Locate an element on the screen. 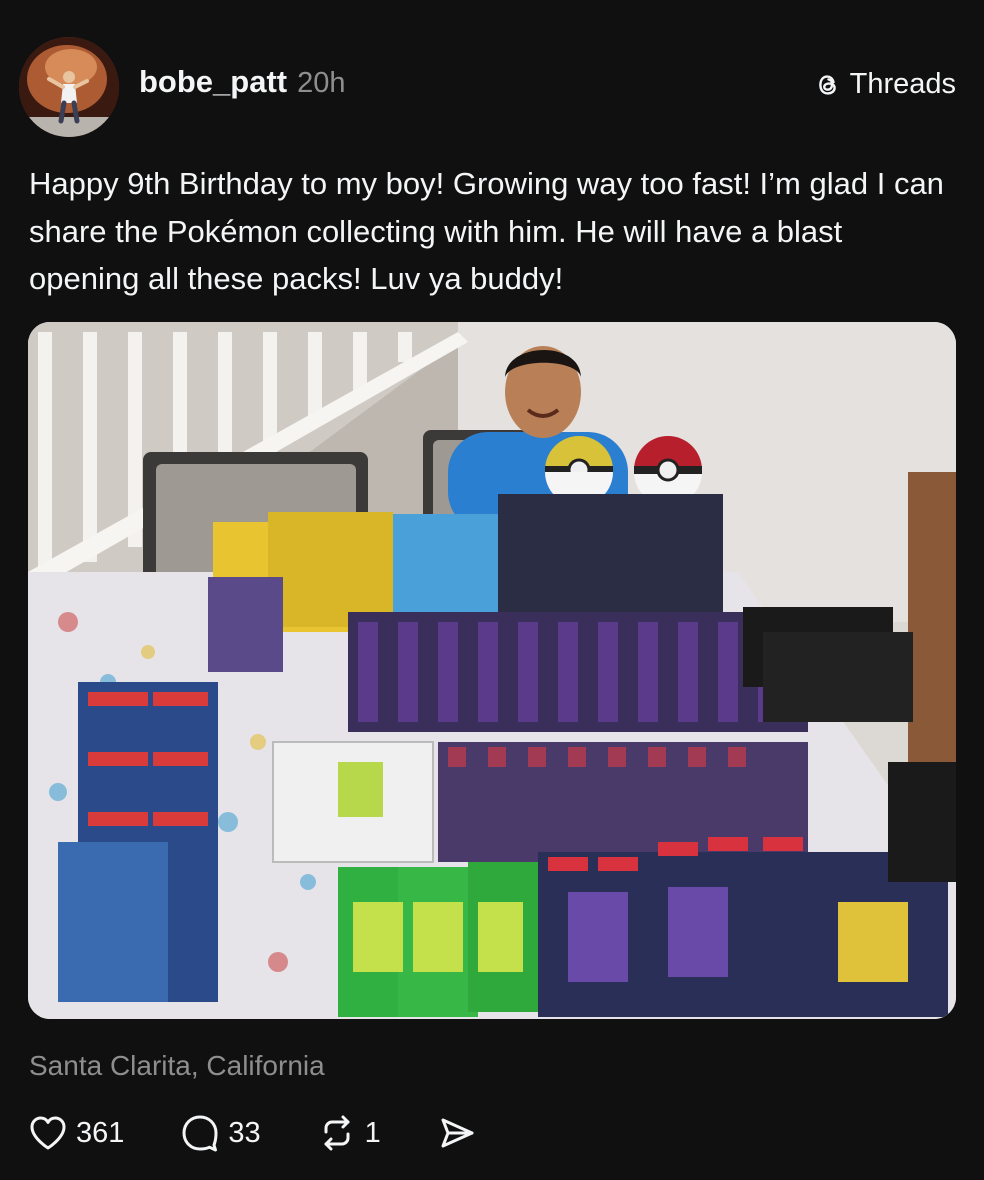  repost-button: 1 is located at coordinates (349, 1133).